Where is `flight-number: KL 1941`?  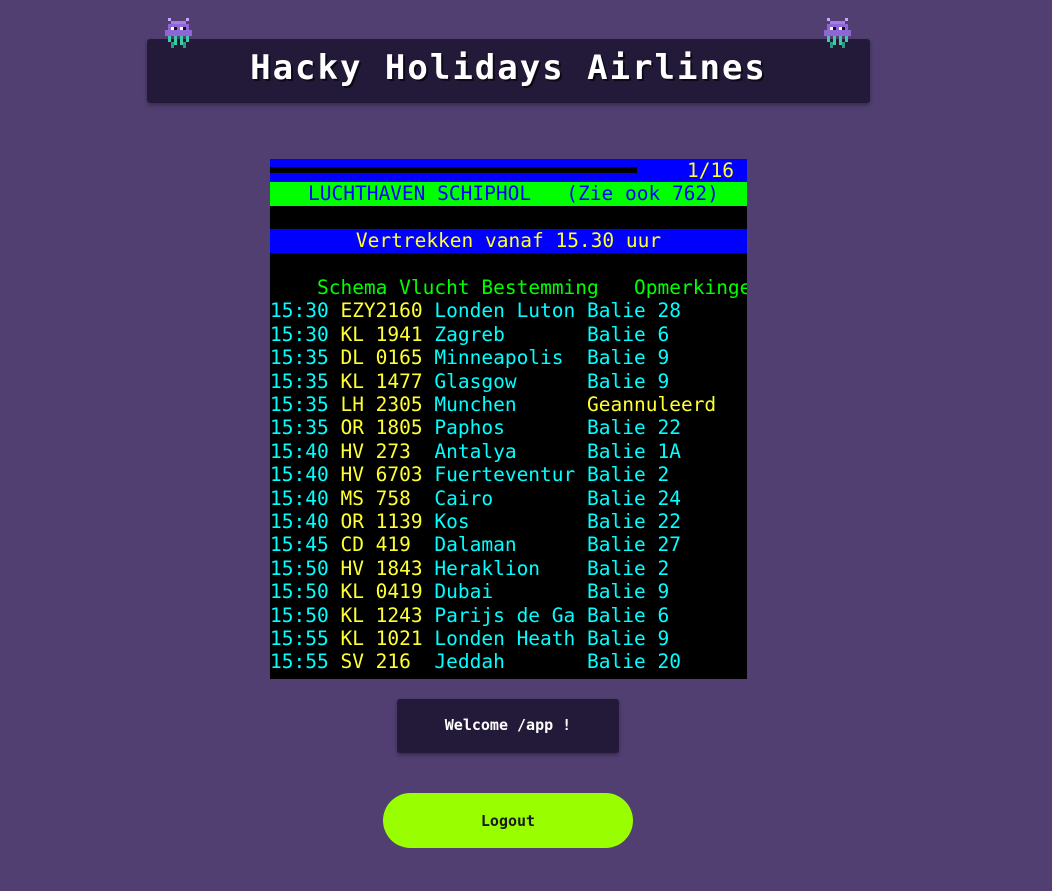 flight-number: KL 1941 is located at coordinates (381, 334).